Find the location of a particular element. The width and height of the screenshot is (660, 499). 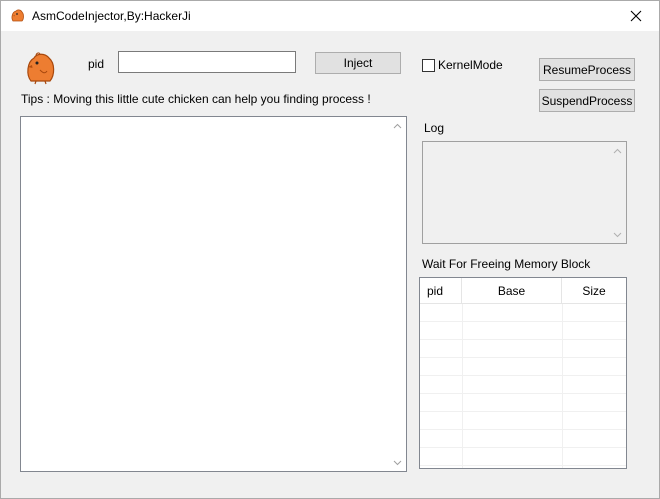

pid-label: pid is located at coordinates (96, 64).